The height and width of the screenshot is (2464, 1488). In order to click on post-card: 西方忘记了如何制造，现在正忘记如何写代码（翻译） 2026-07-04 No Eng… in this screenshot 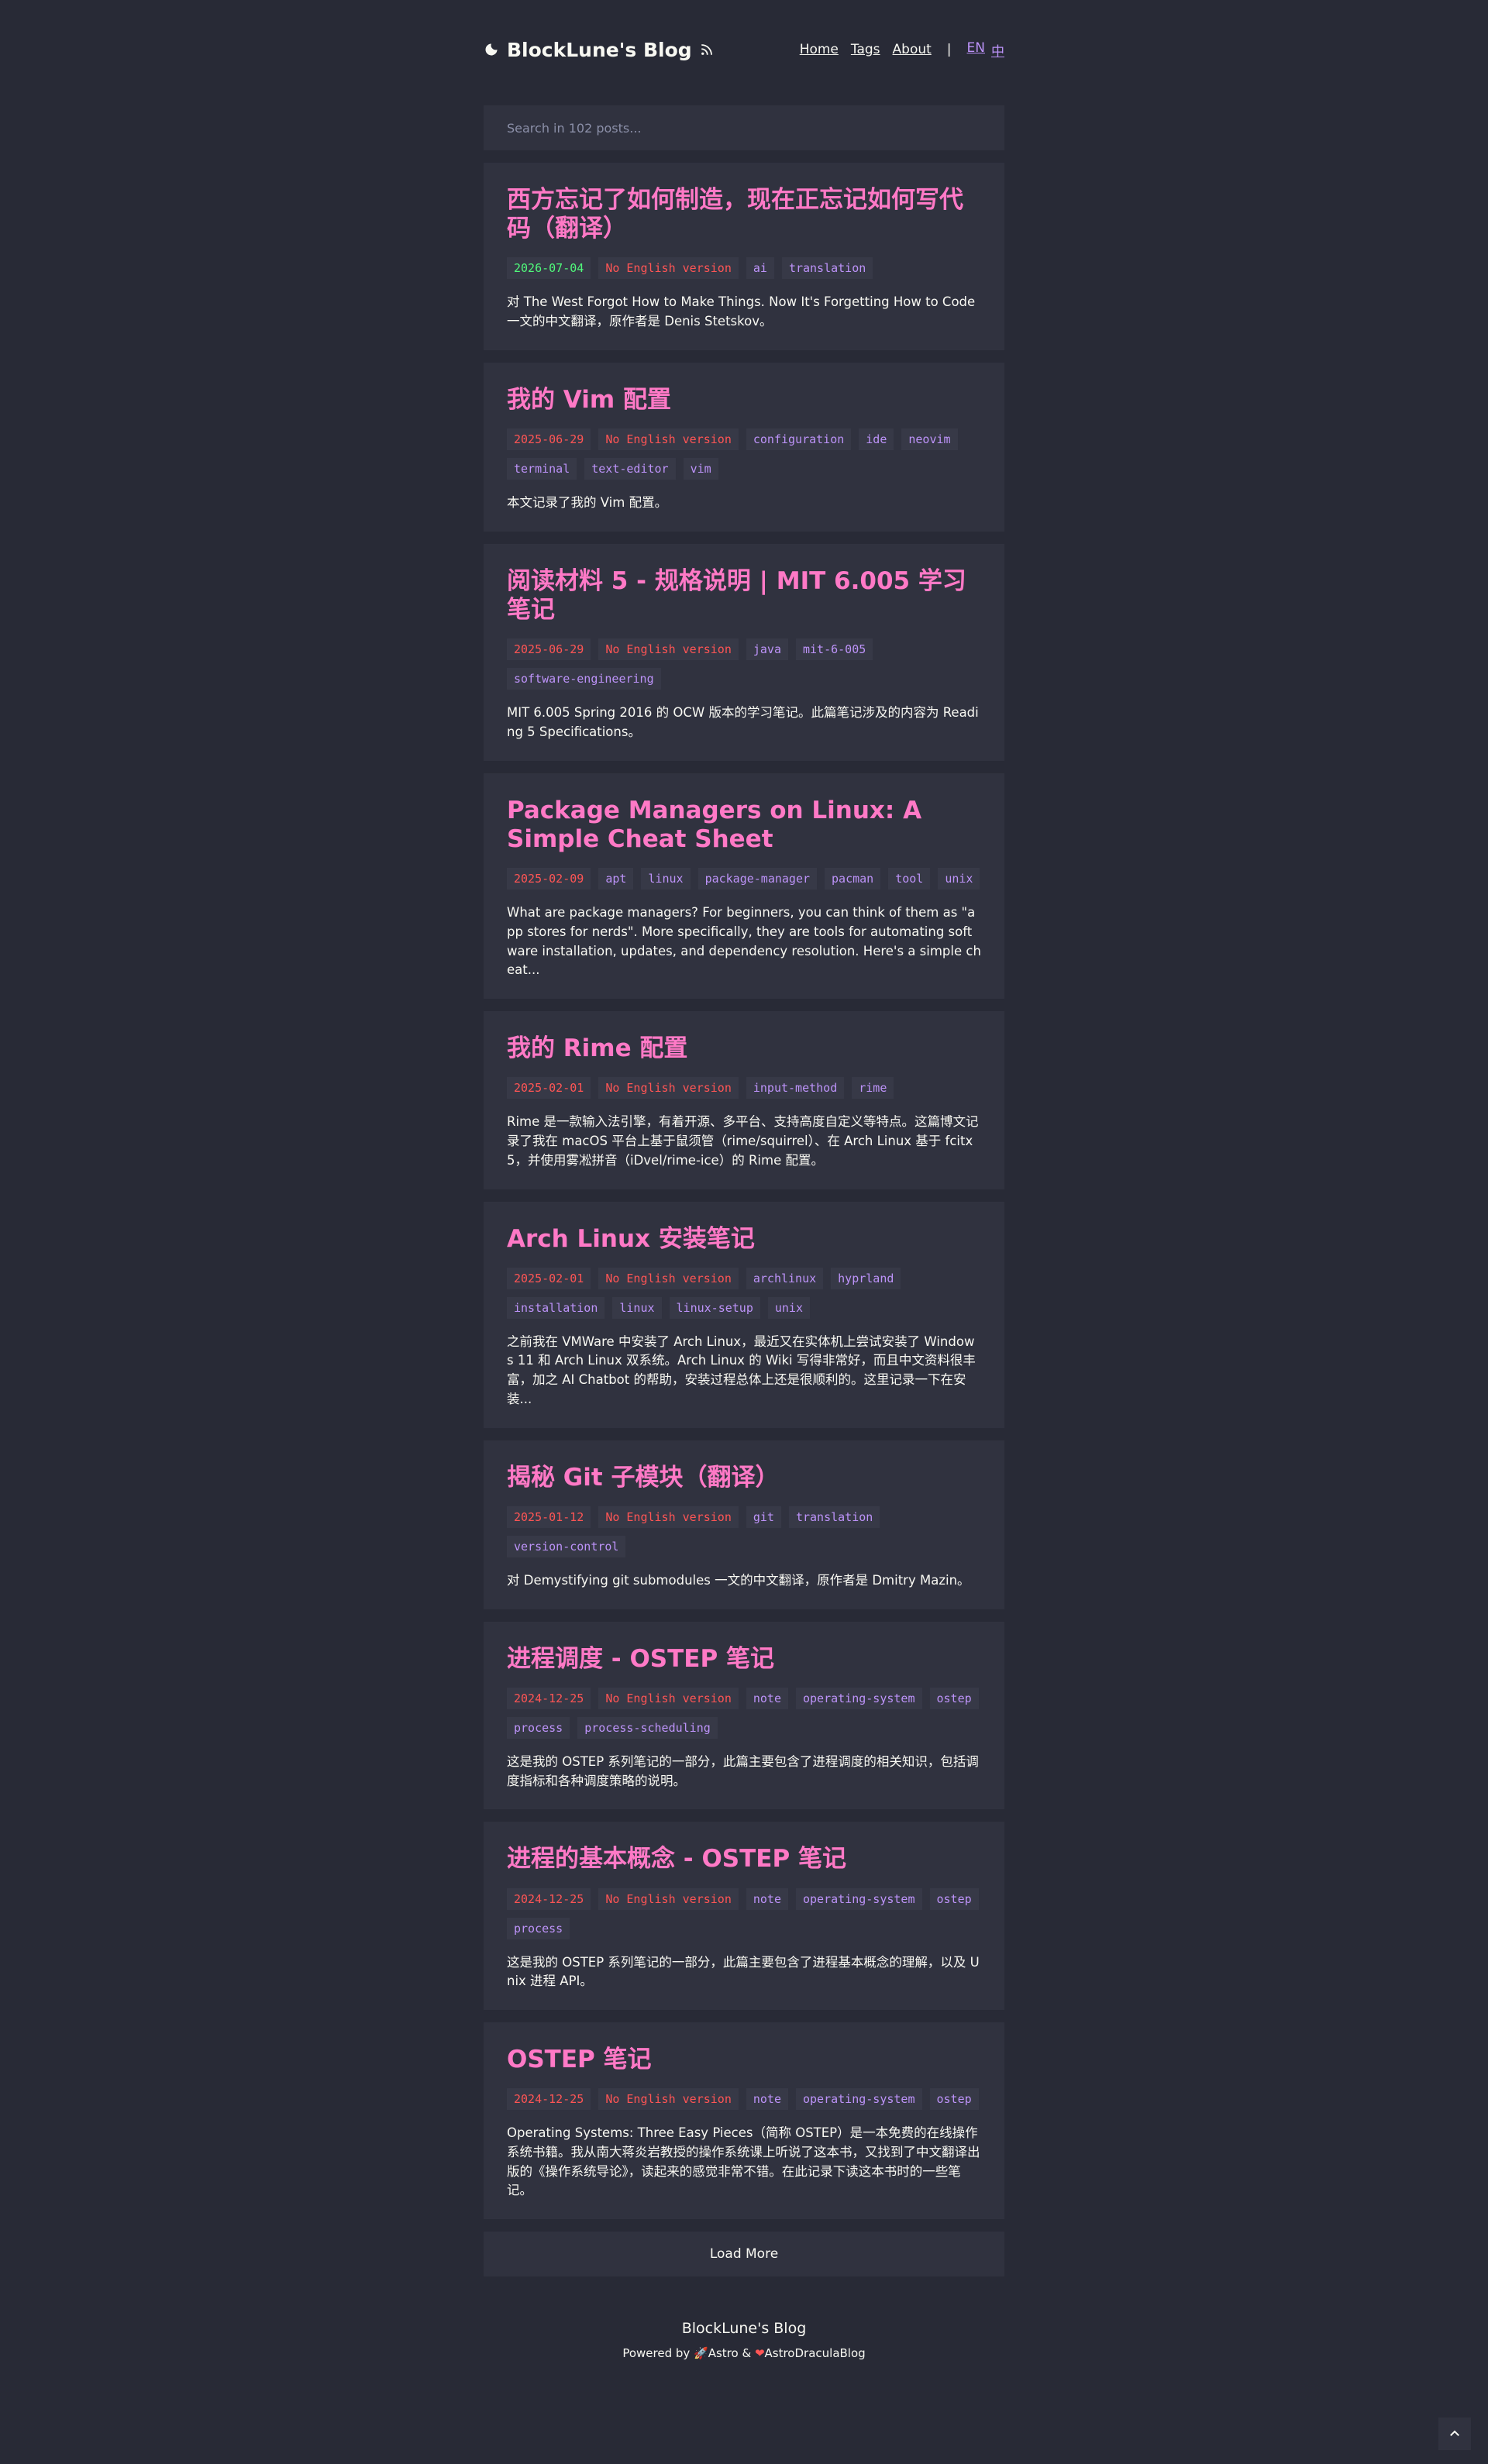, I will do `click(744, 256)`.